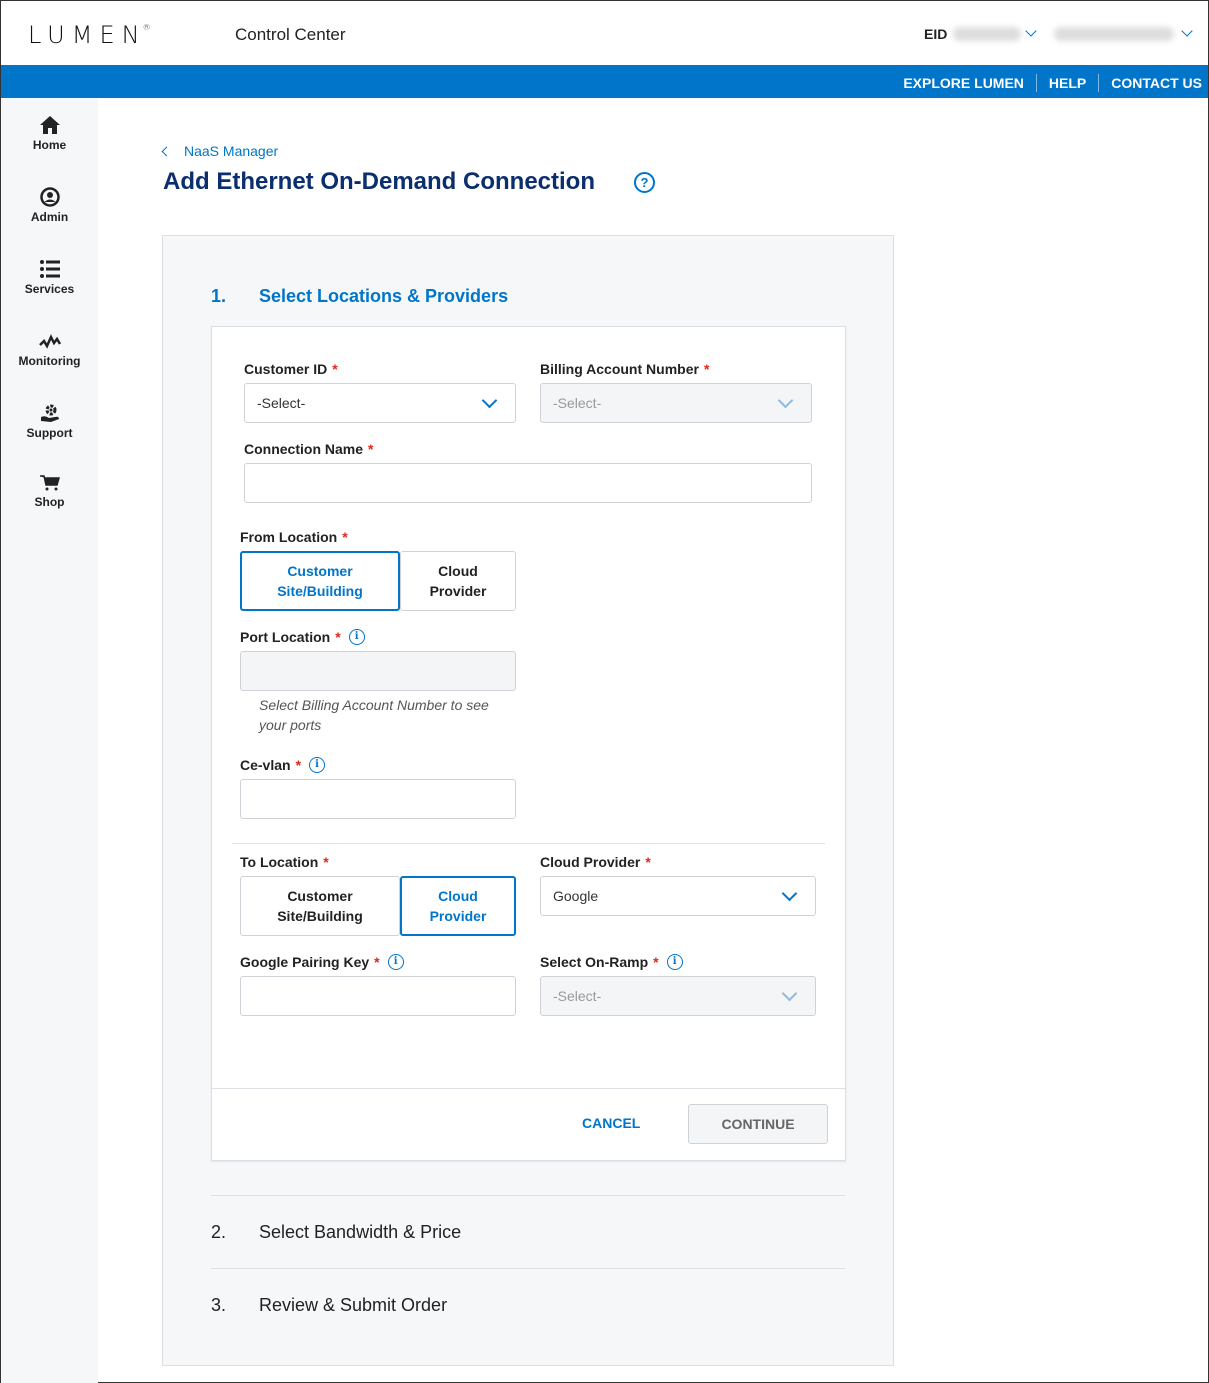 Image resolution: width=1209 pixels, height=1383 pixels. Describe the element at coordinates (284, 862) in the screenshot. I see `to-location-label: To Location *` at that location.